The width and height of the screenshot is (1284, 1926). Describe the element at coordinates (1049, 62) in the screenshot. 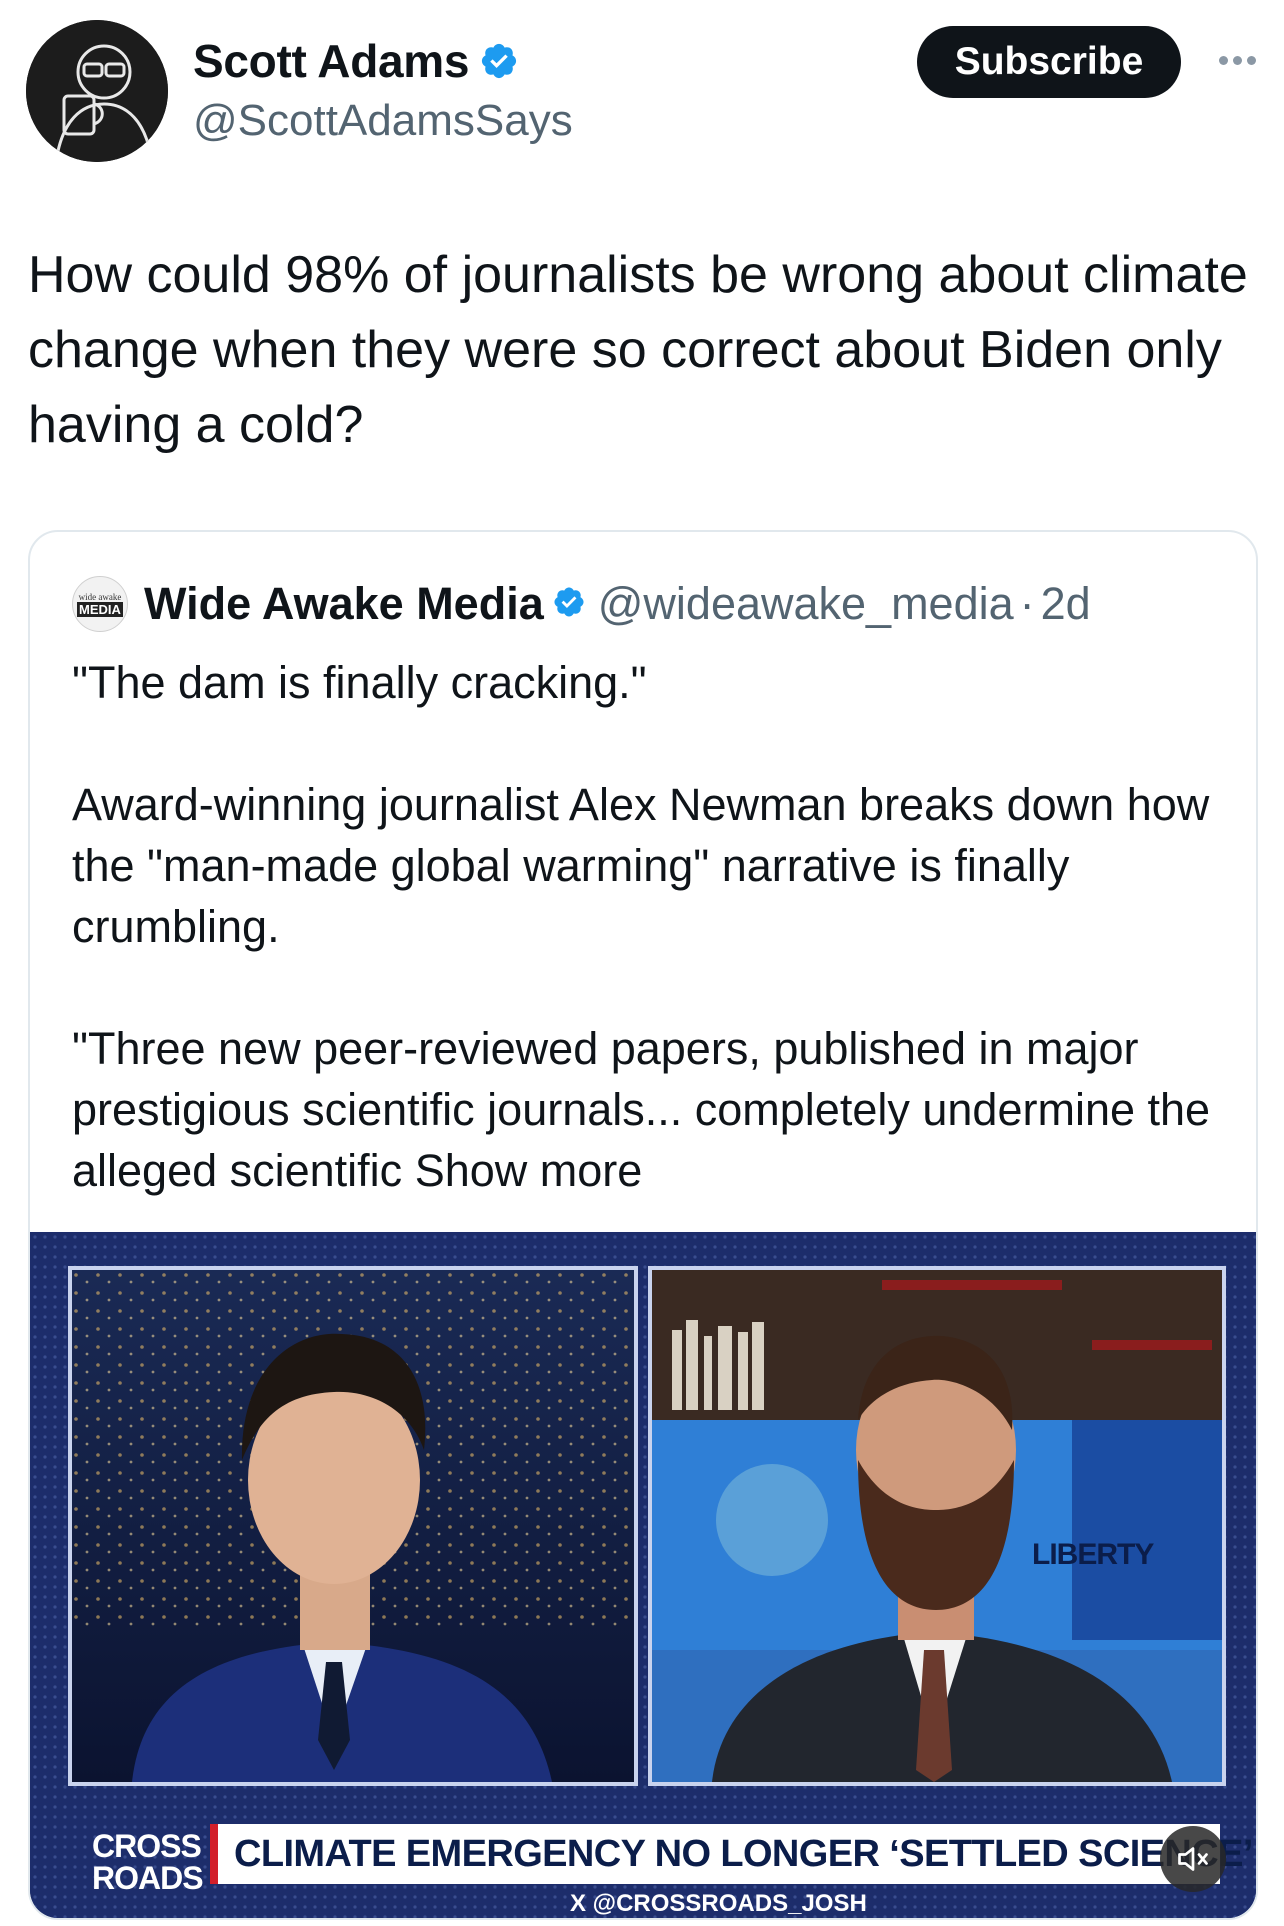

I see `subscribe-button: Subscribe` at that location.